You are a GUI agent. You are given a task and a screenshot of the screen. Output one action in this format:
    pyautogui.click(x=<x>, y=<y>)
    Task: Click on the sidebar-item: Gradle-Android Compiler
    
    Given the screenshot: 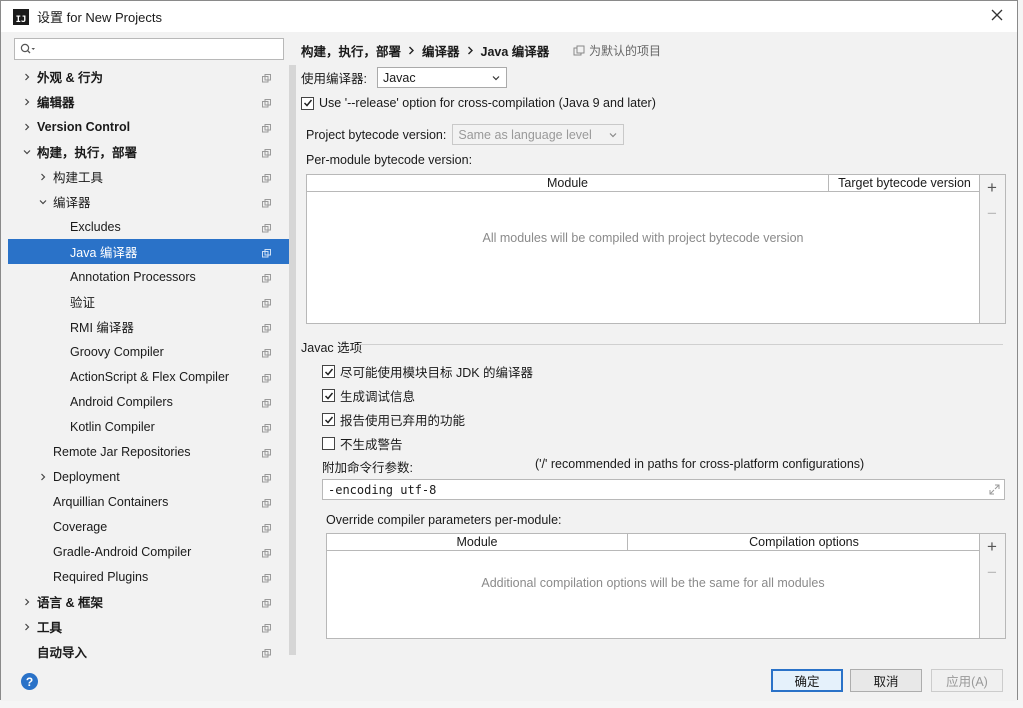 What is the action you would take?
    pyautogui.click(x=149, y=551)
    